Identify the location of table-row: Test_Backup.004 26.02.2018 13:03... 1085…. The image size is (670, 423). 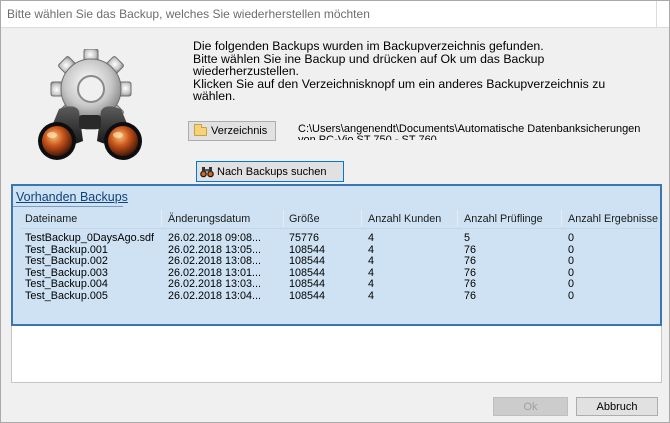
(339, 284).